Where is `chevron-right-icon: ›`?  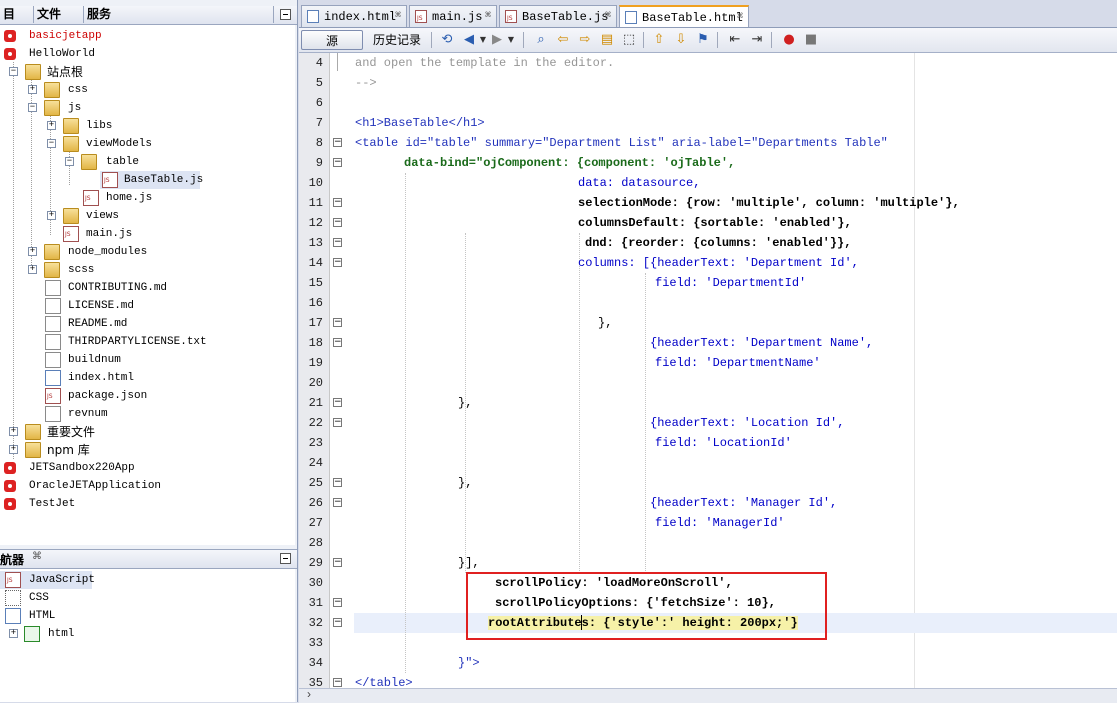 chevron-right-icon: › is located at coordinates (309, 694).